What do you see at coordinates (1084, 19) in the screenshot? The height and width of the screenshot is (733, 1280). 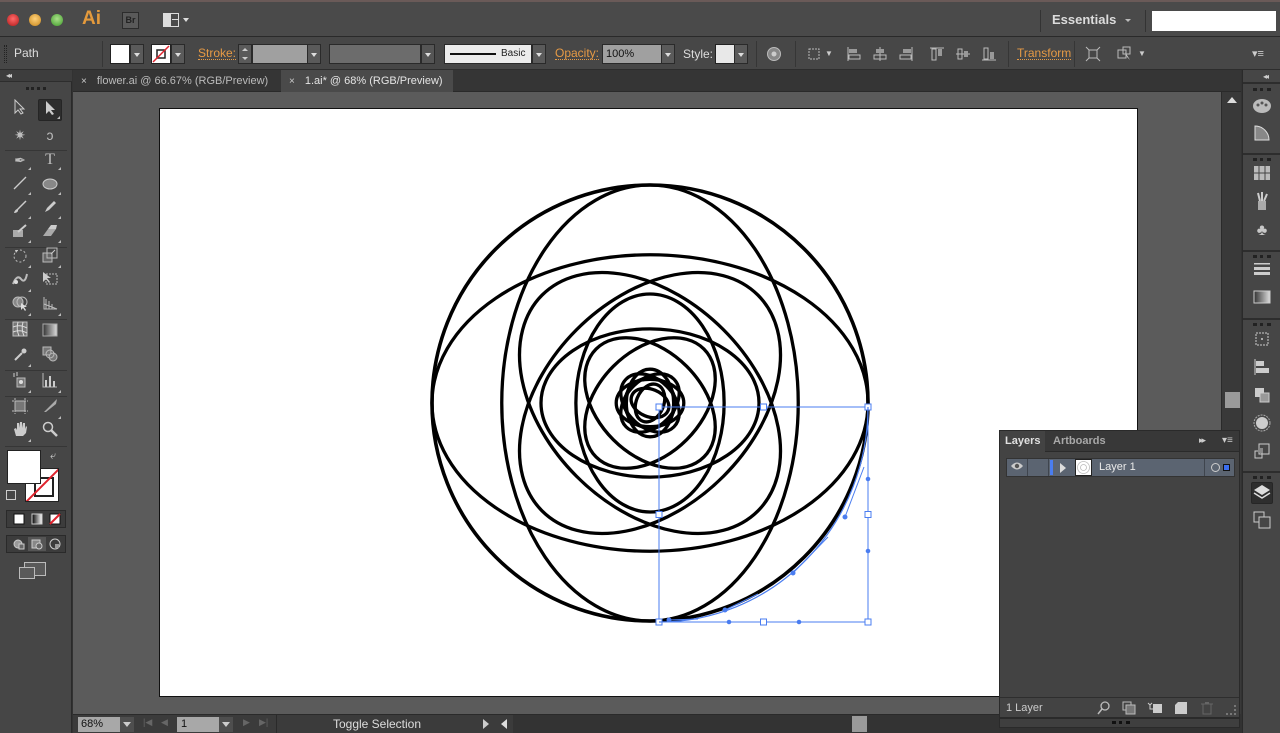 I see `workspace-switcher: Essentials` at bounding box center [1084, 19].